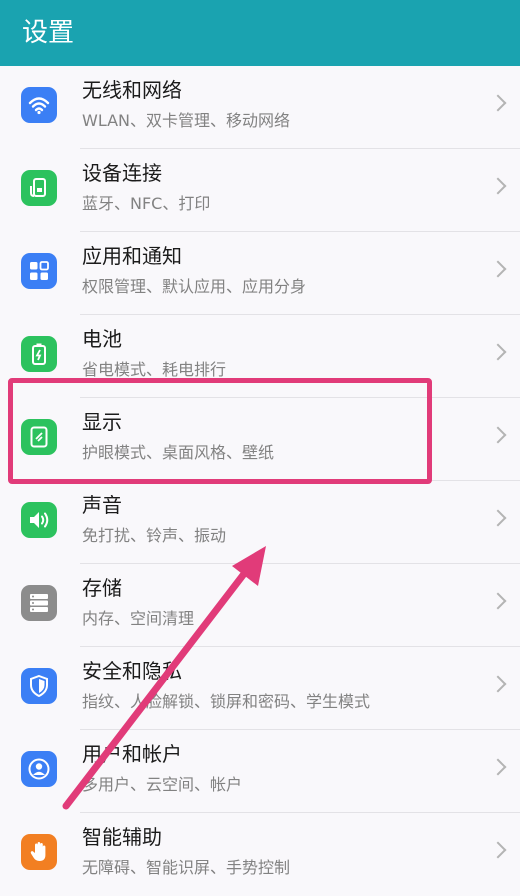  What do you see at coordinates (260, 688) in the screenshot?
I see `settings-item-security-privacy: 安全和隐私 指纹、人脸解锁、锁屏和密码、学生模式` at bounding box center [260, 688].